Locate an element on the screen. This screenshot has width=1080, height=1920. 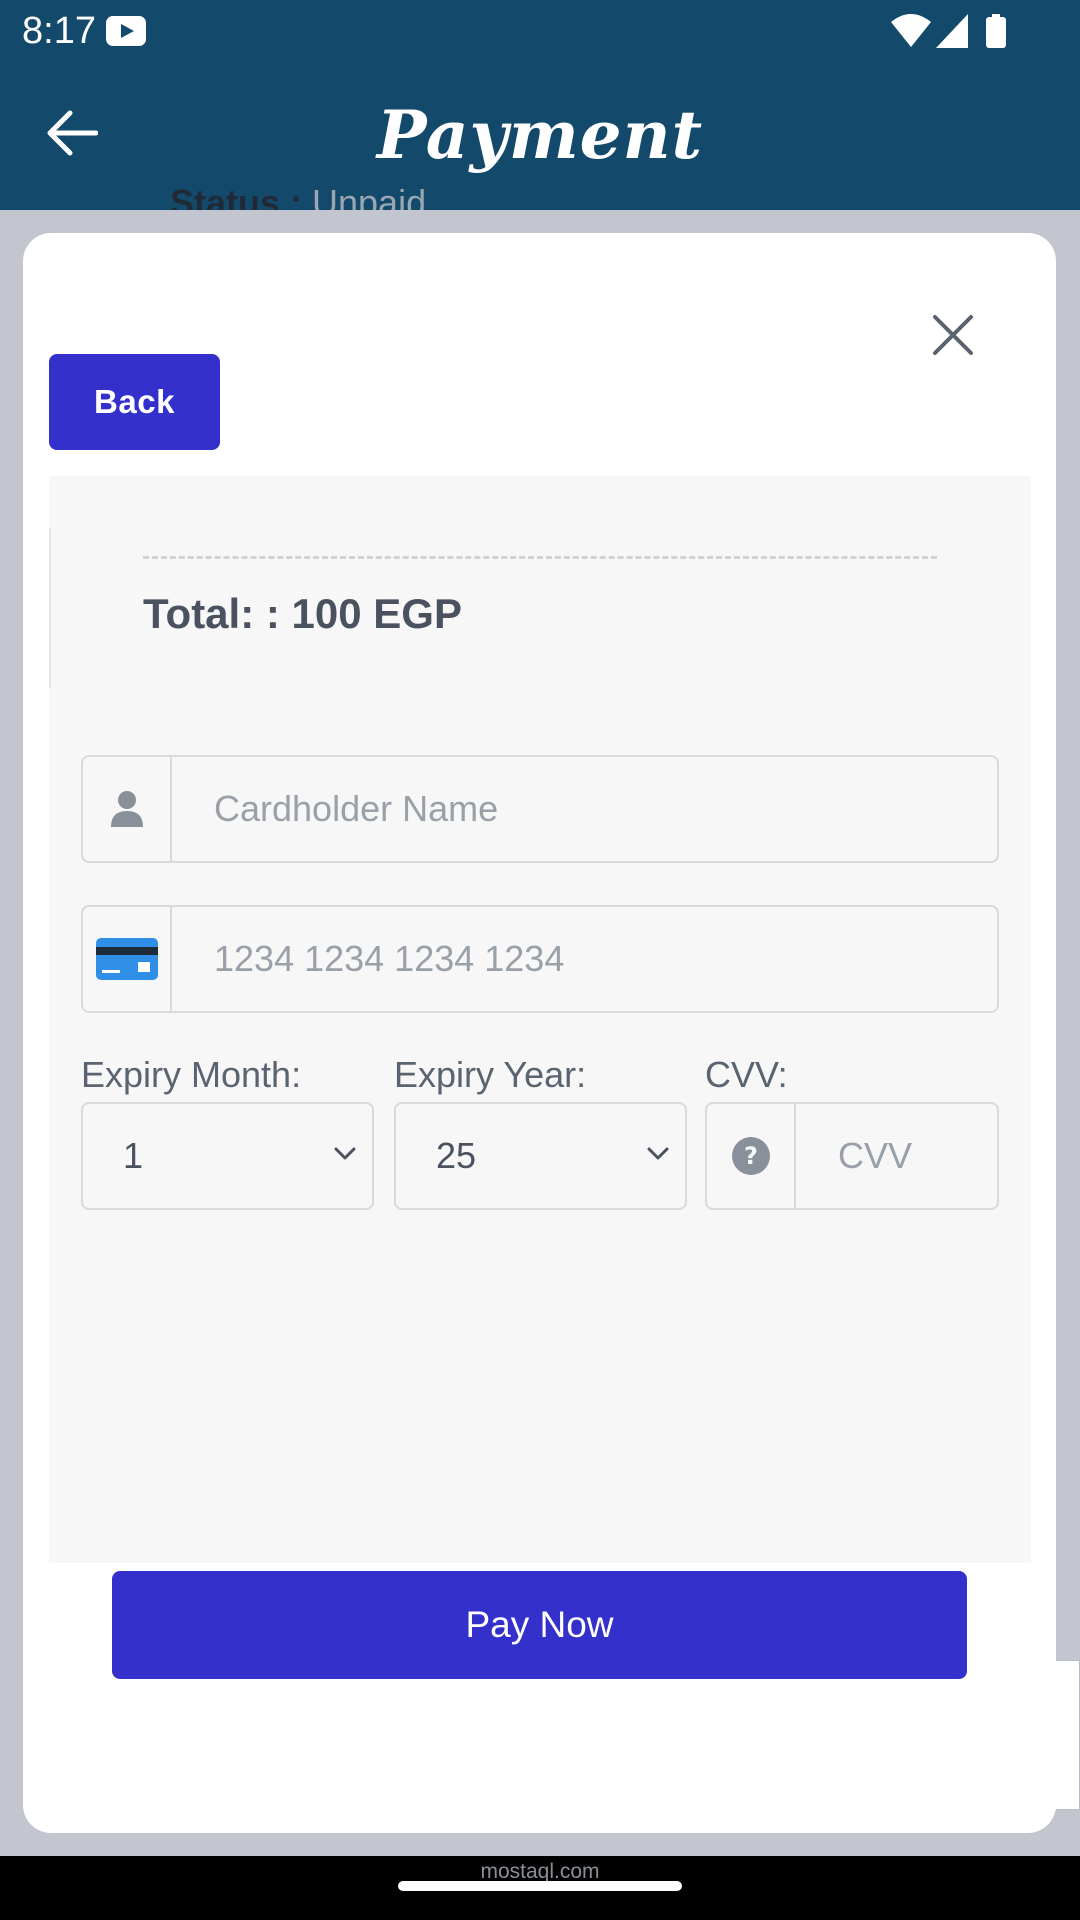
expiry-year-value: 25 is located at coordinates (456, 1155).